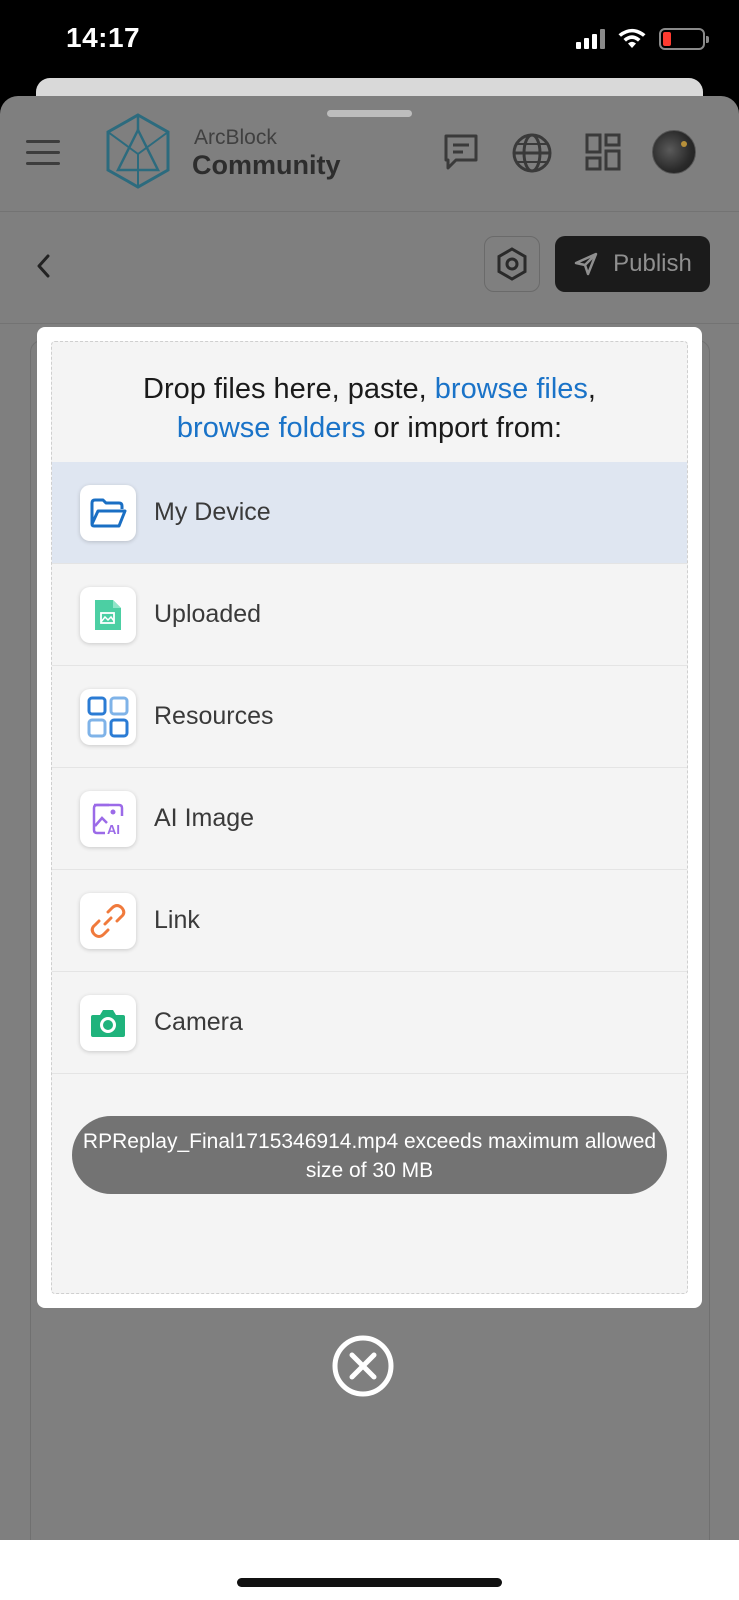  I want to click on wifi-icon, so click(632, 38).